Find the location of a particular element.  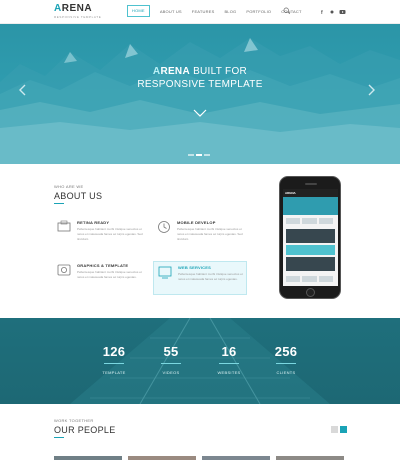

people-next-button is located at coordinates (343, 429).